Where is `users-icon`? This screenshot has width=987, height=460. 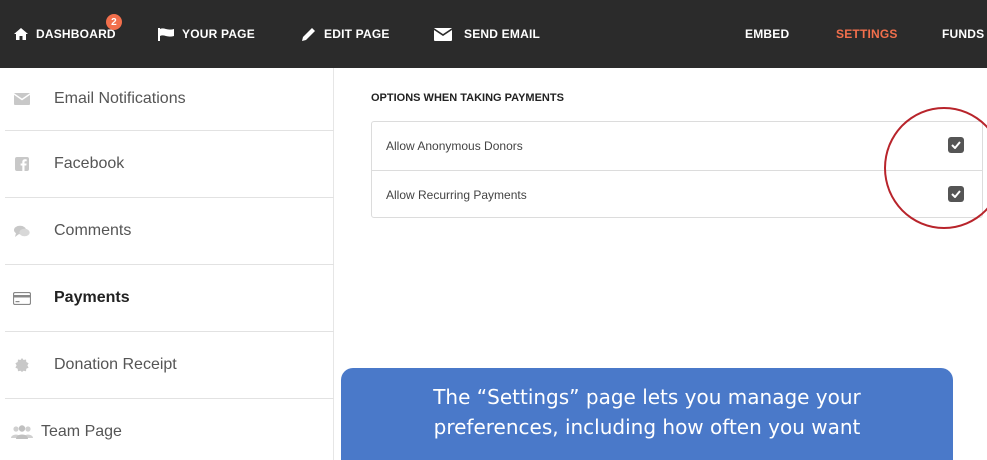
users-icon is located at coordinates (22, 432).